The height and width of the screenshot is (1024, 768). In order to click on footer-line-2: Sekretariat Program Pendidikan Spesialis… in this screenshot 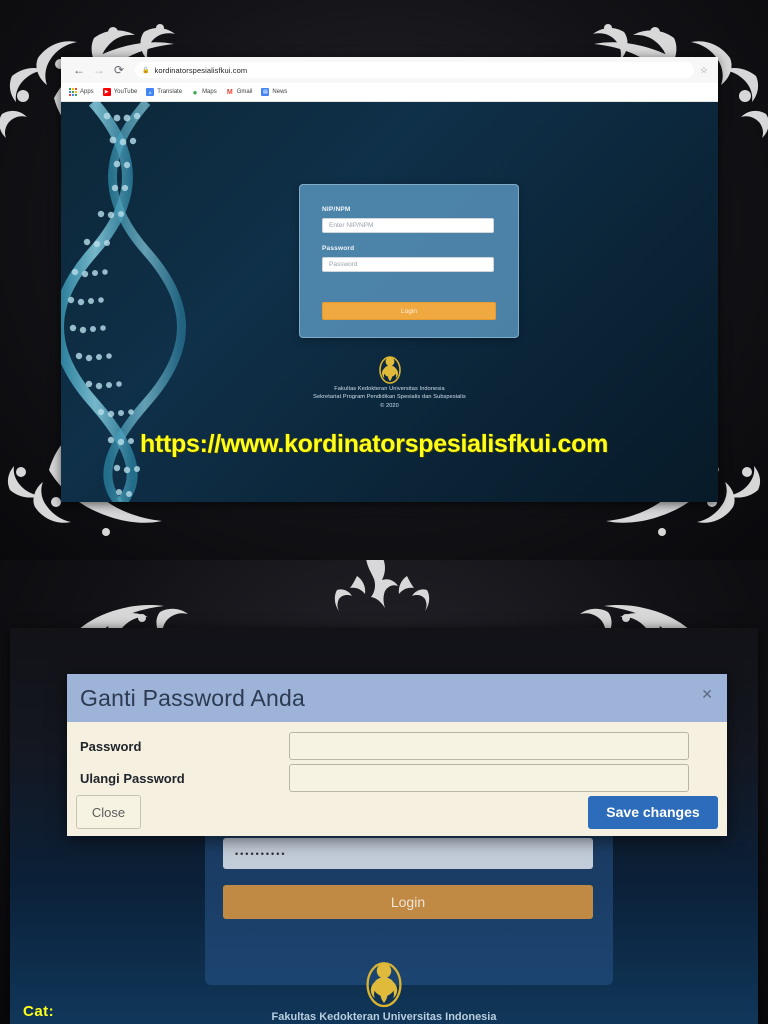, I will do `click(389, 397)`.